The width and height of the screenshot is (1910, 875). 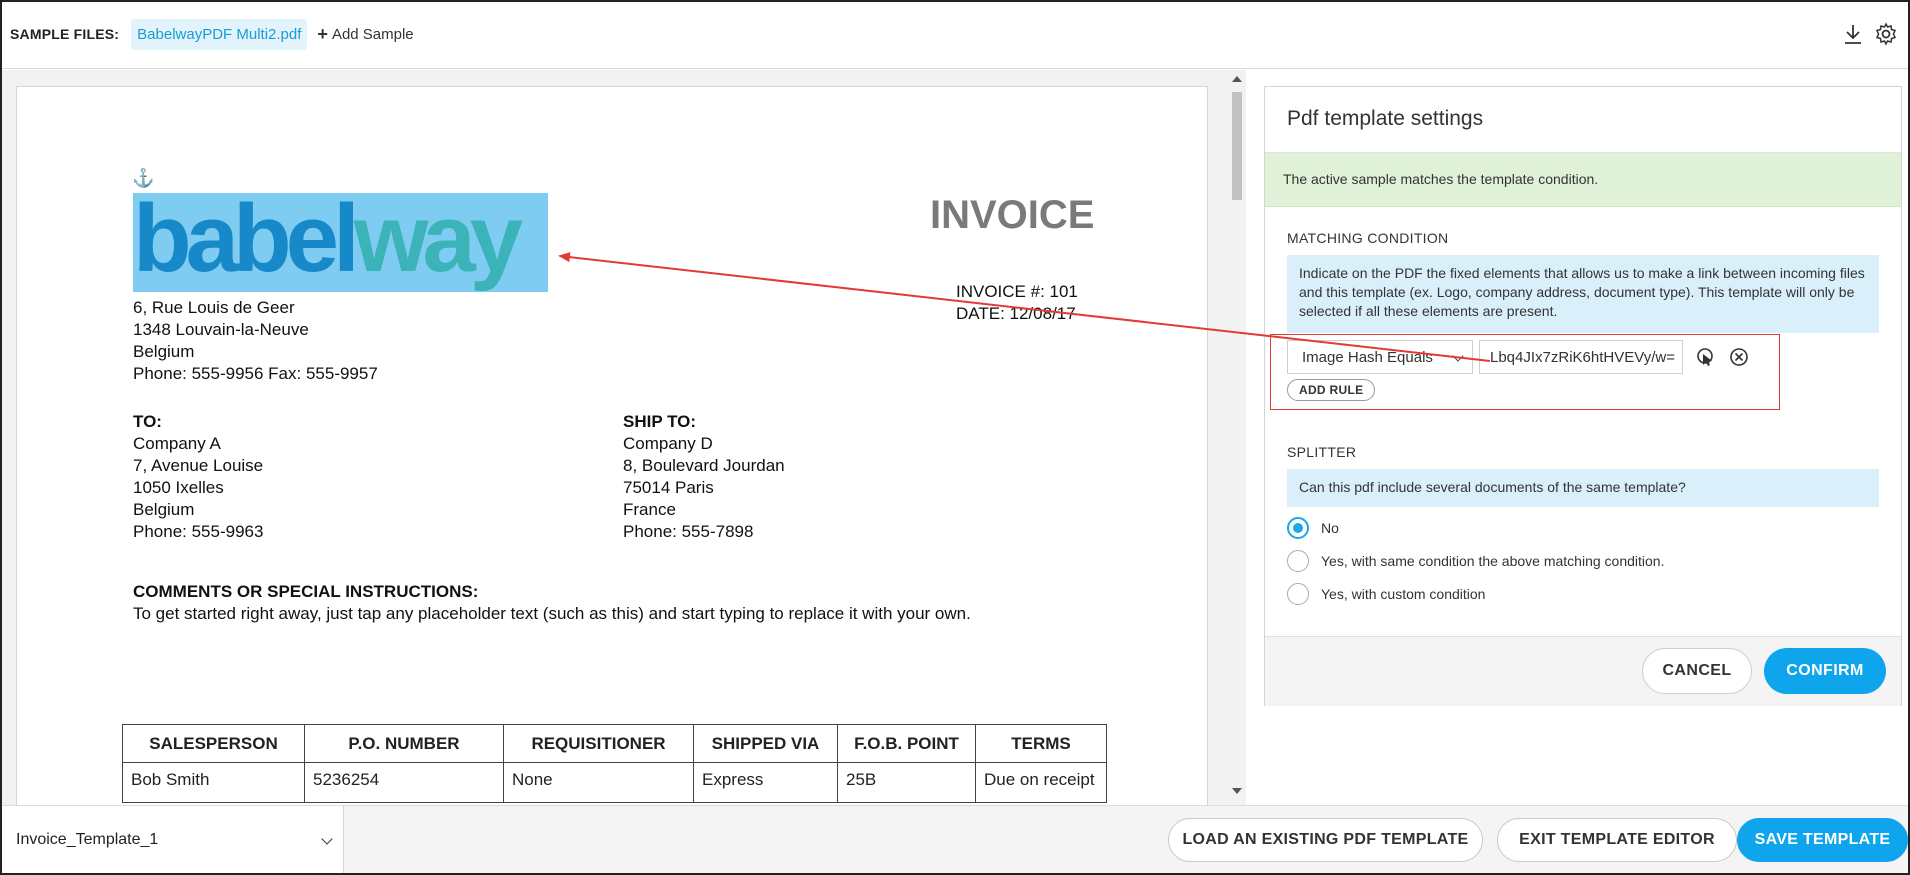 I want to click on template-select: Invoice_Template_1, so click(x=173, y=840).